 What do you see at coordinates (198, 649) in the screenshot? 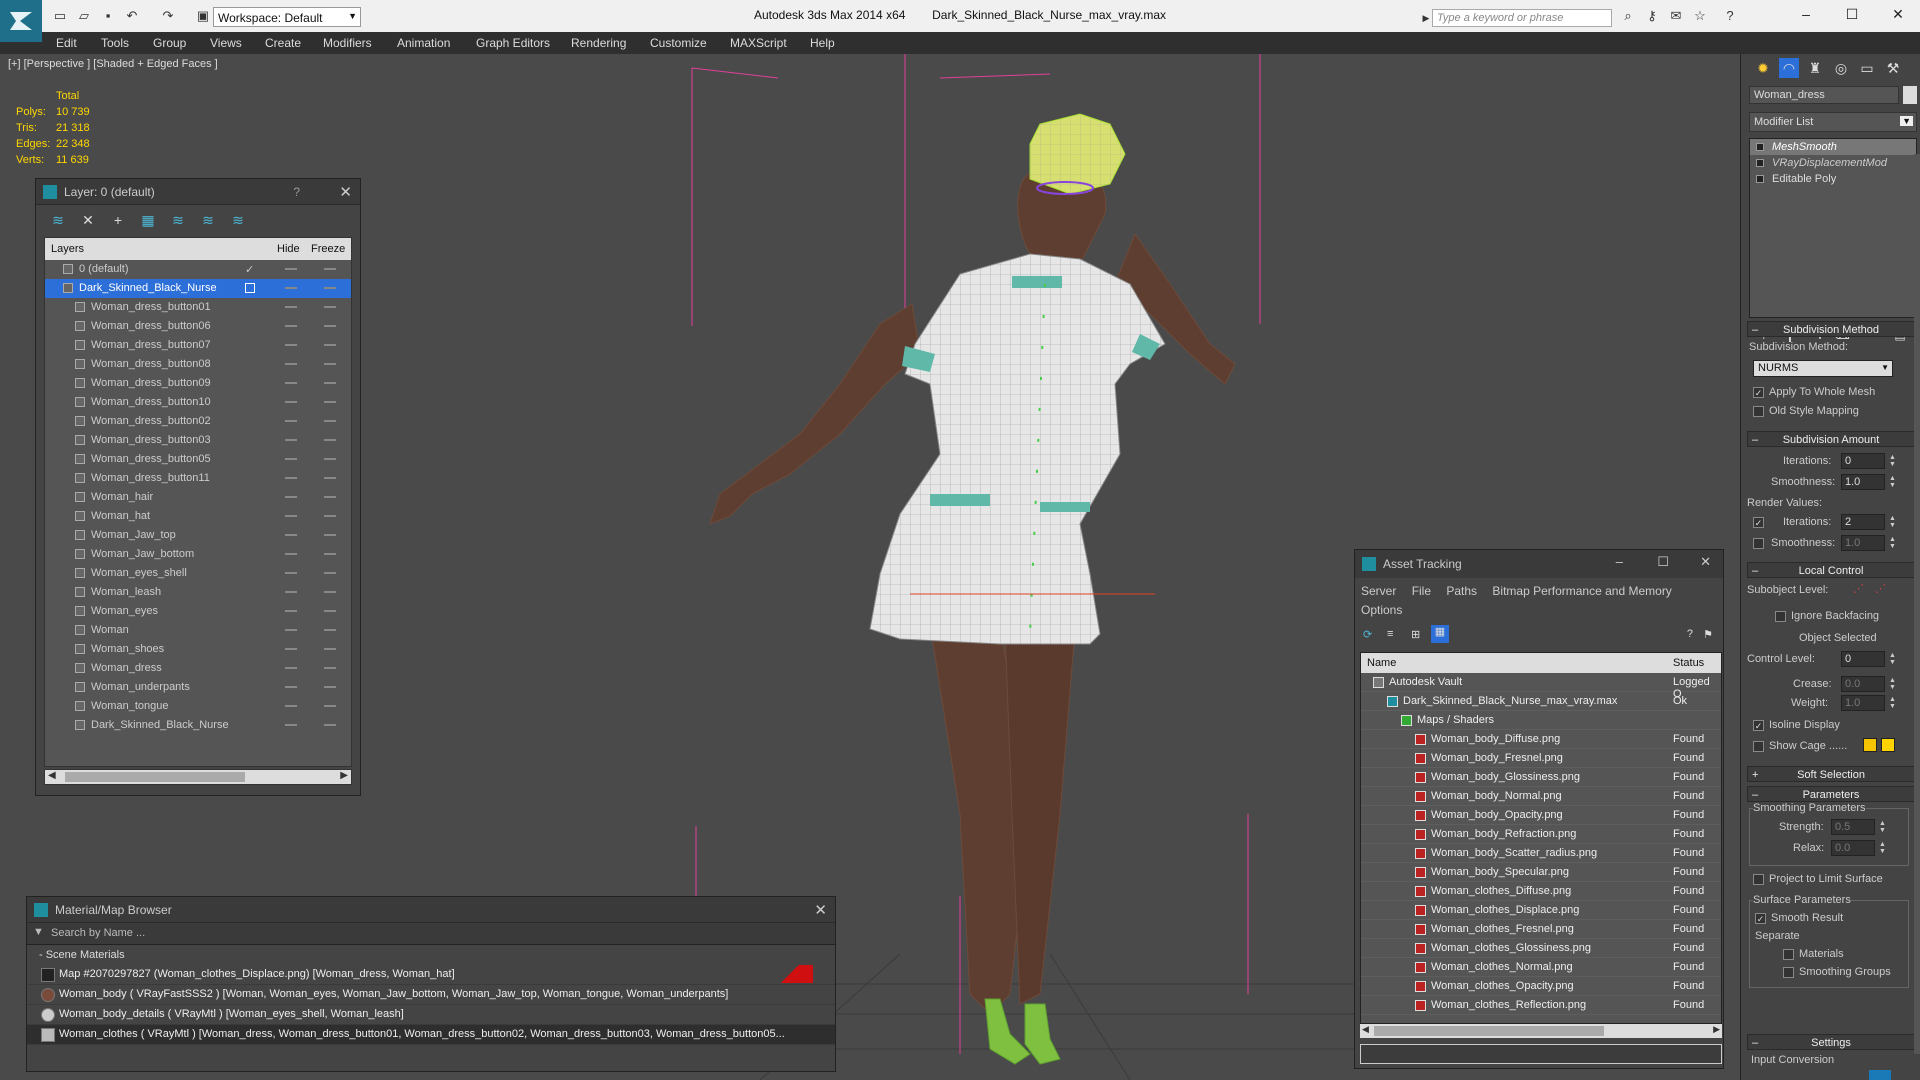
I see `layer-object-row: Woman_shoes` at bounding box center [198, 649].